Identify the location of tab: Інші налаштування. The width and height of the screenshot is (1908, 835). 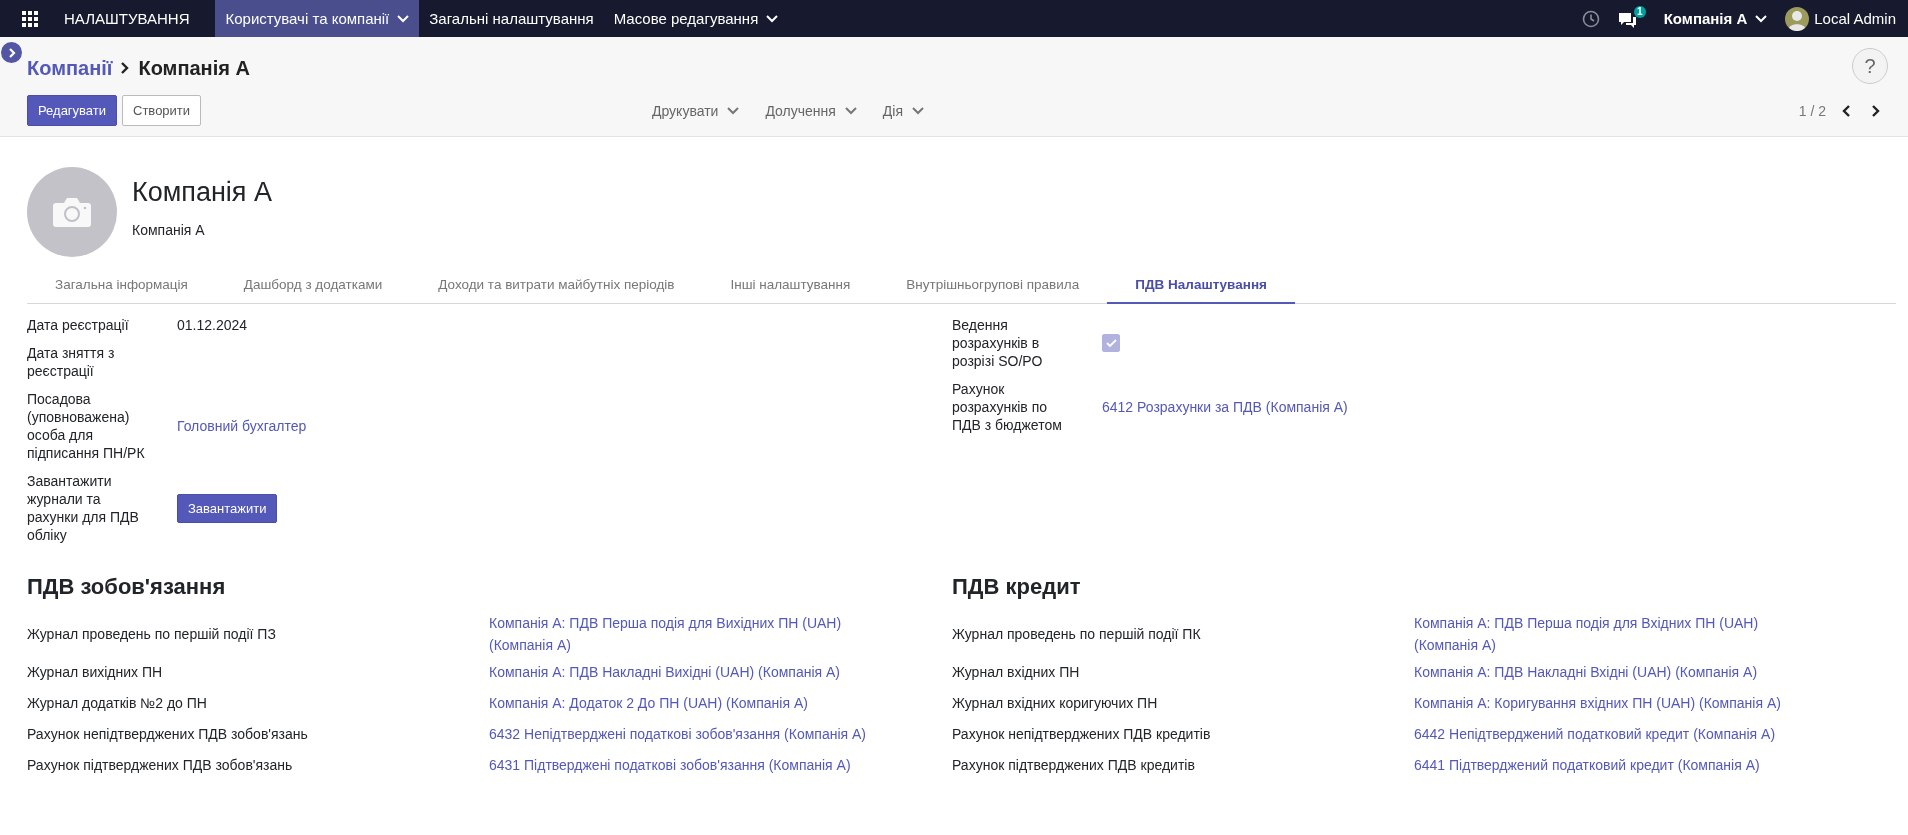
(790, 286).